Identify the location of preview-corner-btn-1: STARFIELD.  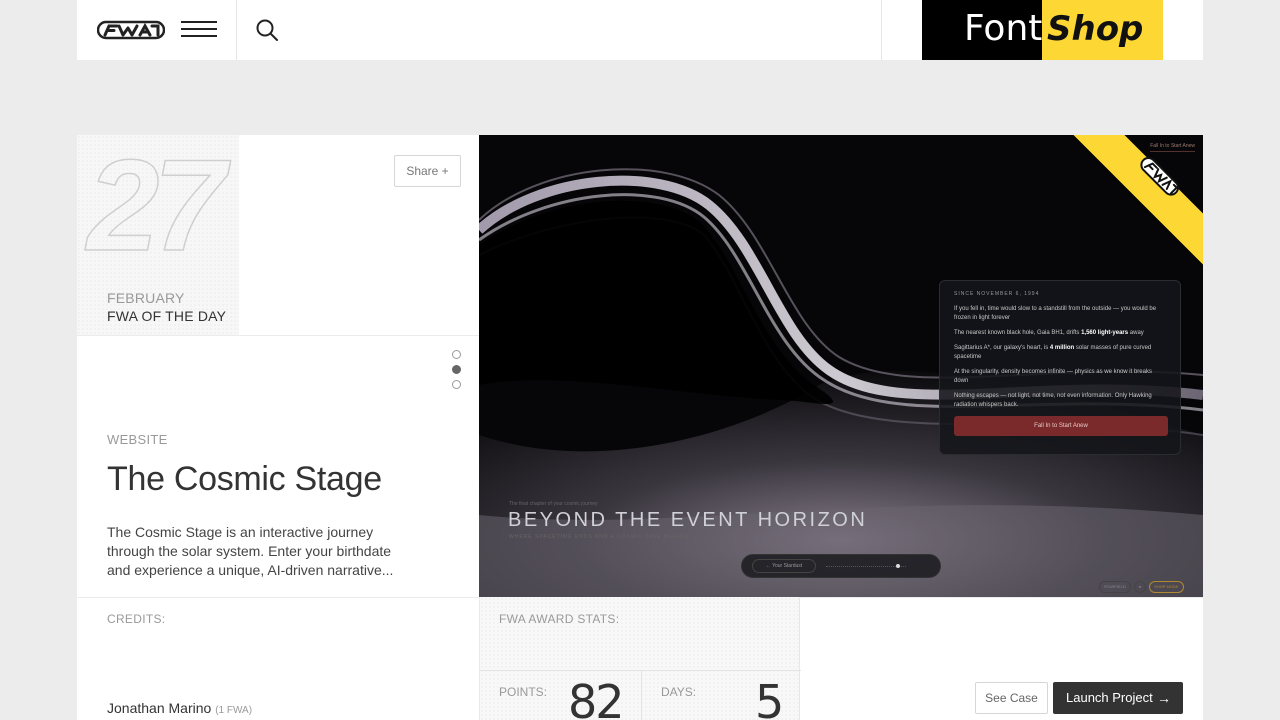
(1115, 587).